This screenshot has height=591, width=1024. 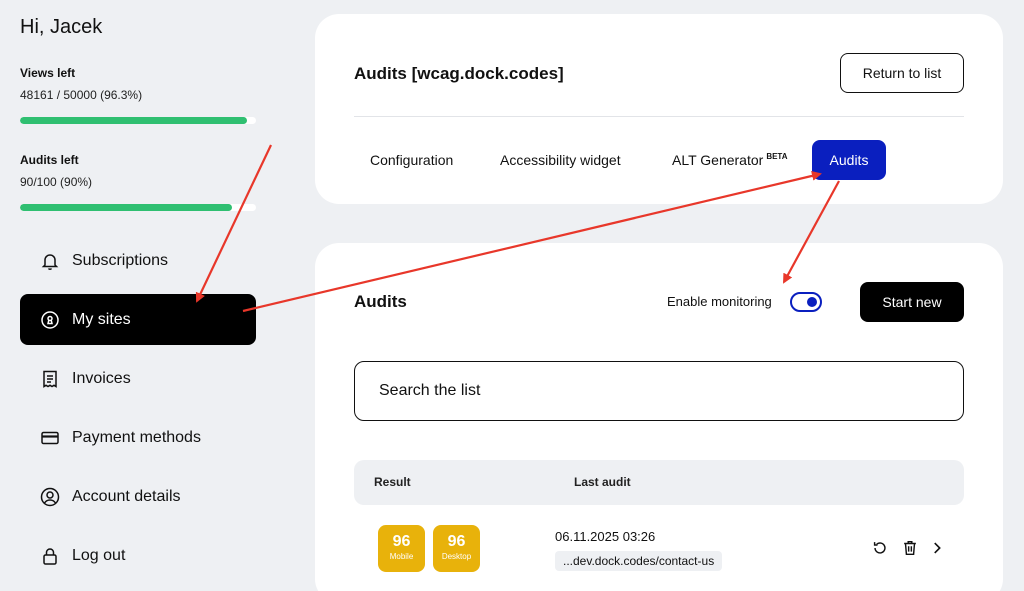 What do you see at coordinates (101, 378) in the screenshot?
I see `sidebar-item-label: Invoices` at bounding box center [101, 378].